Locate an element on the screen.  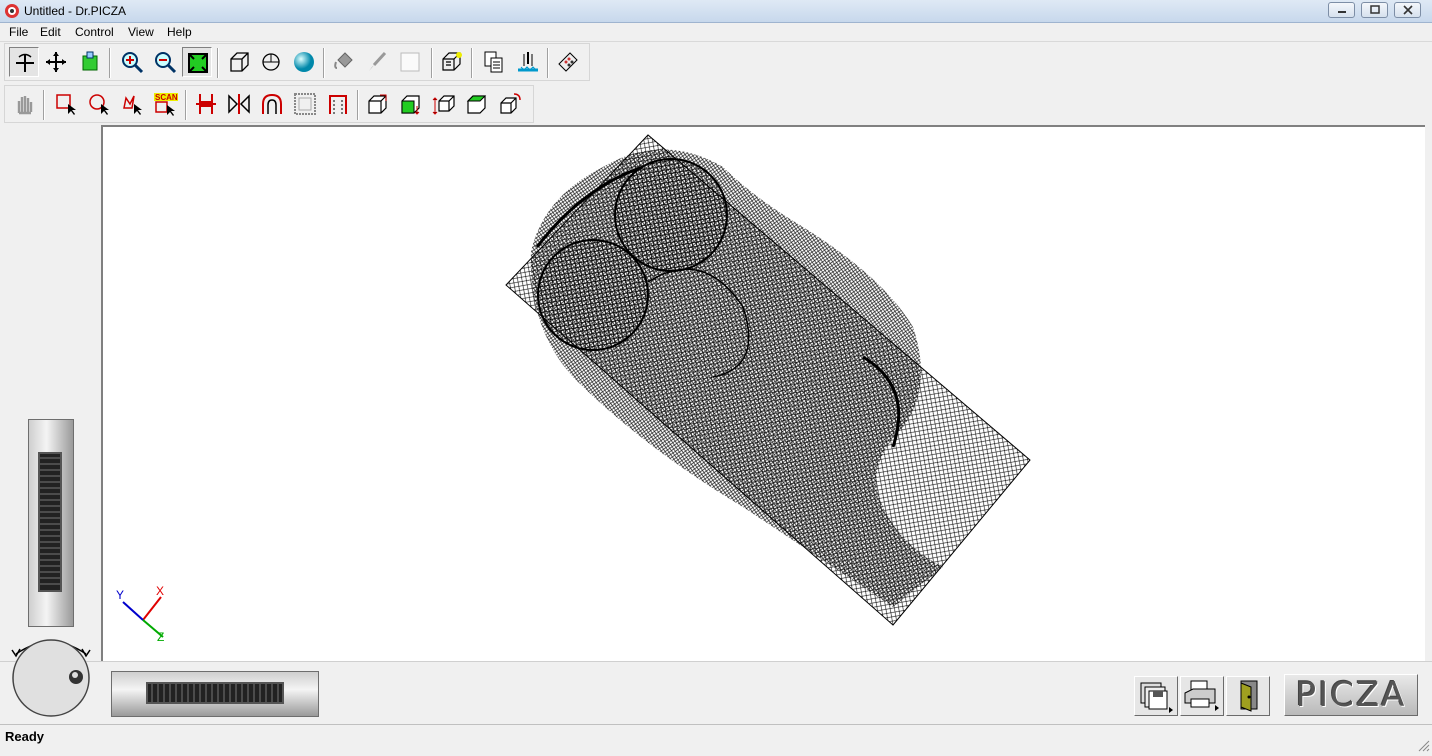
close-button is located at coordinates (1407, 10).